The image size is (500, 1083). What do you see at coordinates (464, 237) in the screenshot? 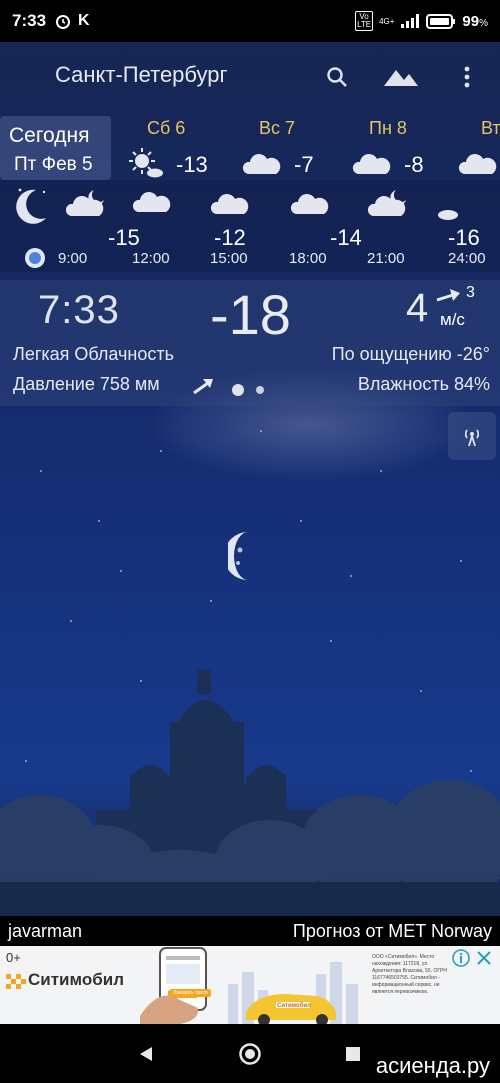
I see `hourly-temp: -16` at bounding box center [464, 237].